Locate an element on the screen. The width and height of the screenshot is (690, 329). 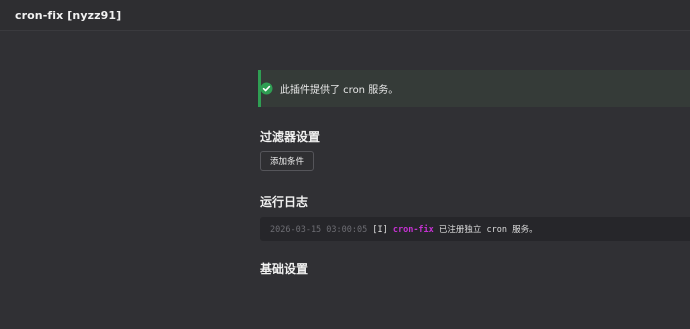
basic-settings-title: 基础设置 is located at coordinates (284, 269).